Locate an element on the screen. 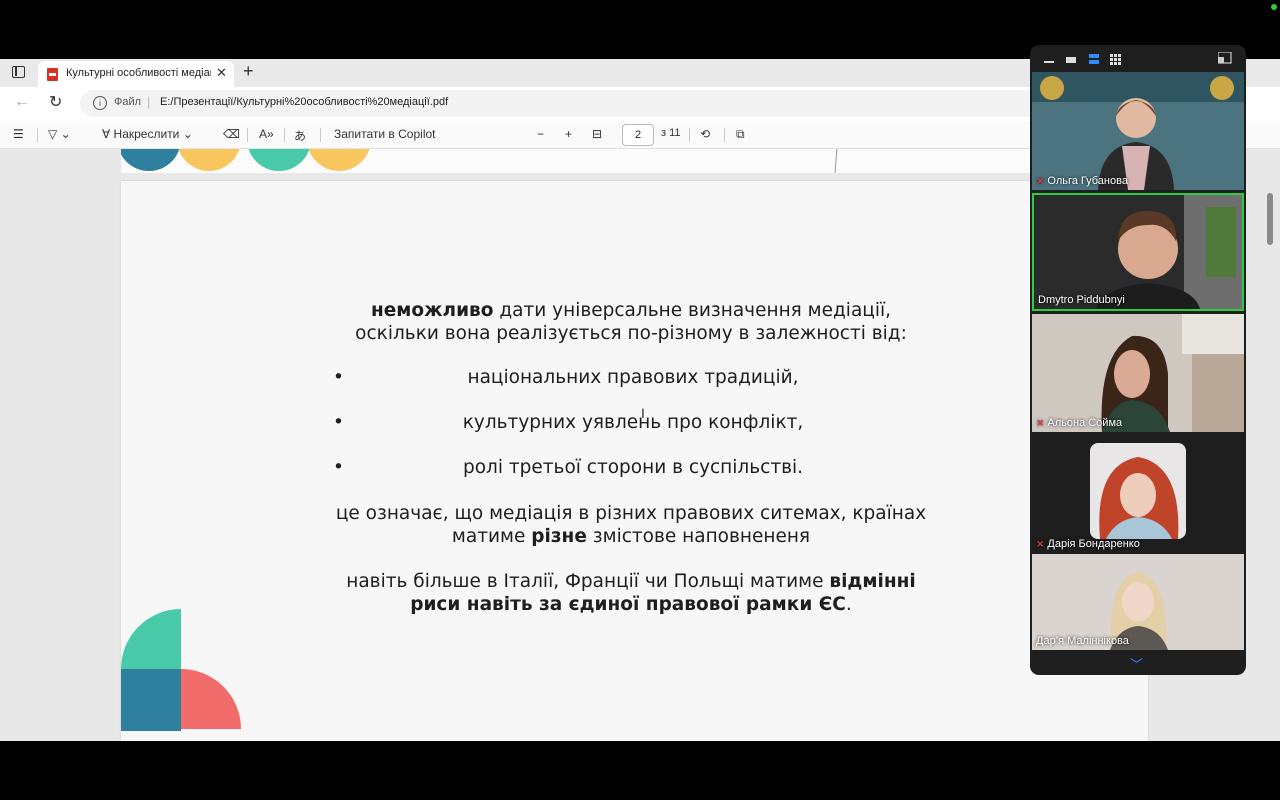  participant-tile-3: ⨯ Альона Сойма is located at coordinates (1138, 373).